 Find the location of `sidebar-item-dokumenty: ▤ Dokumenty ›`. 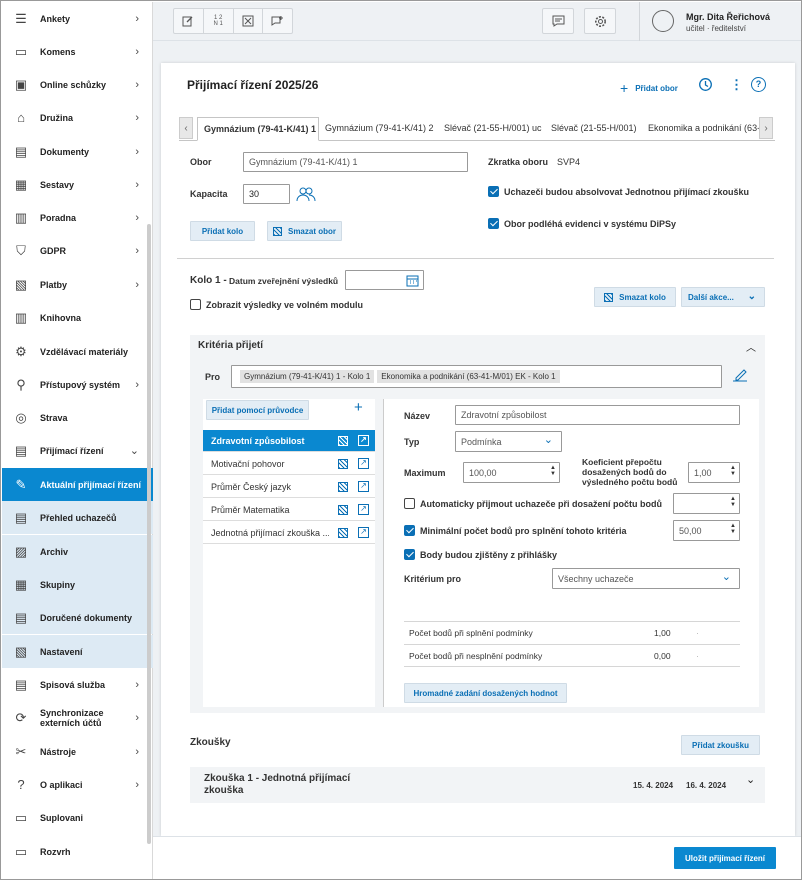

sidebar-item-dokumenty: ▤ Dokumenty › is located at coordinates (77, 151).